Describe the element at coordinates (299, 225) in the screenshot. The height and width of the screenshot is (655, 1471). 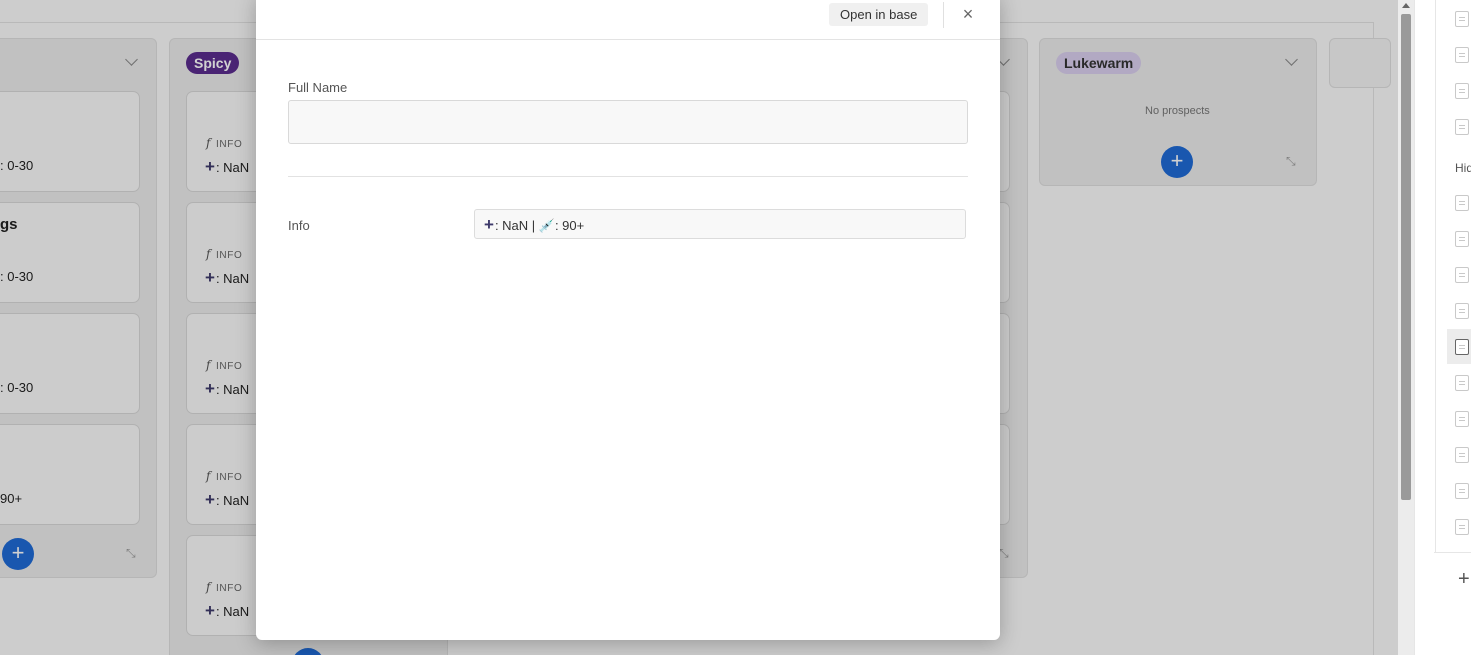
I see `info-label: Info` at that location.